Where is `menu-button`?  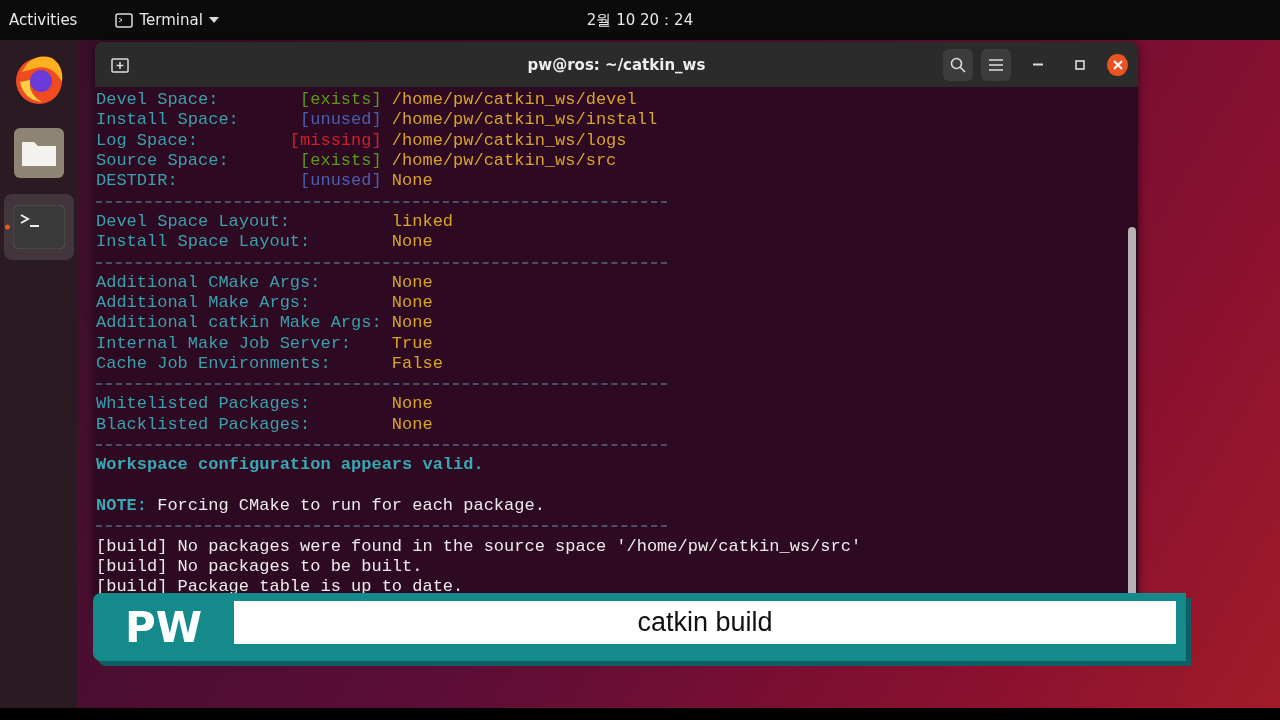 menu-button is located at coordinates (995, 64).